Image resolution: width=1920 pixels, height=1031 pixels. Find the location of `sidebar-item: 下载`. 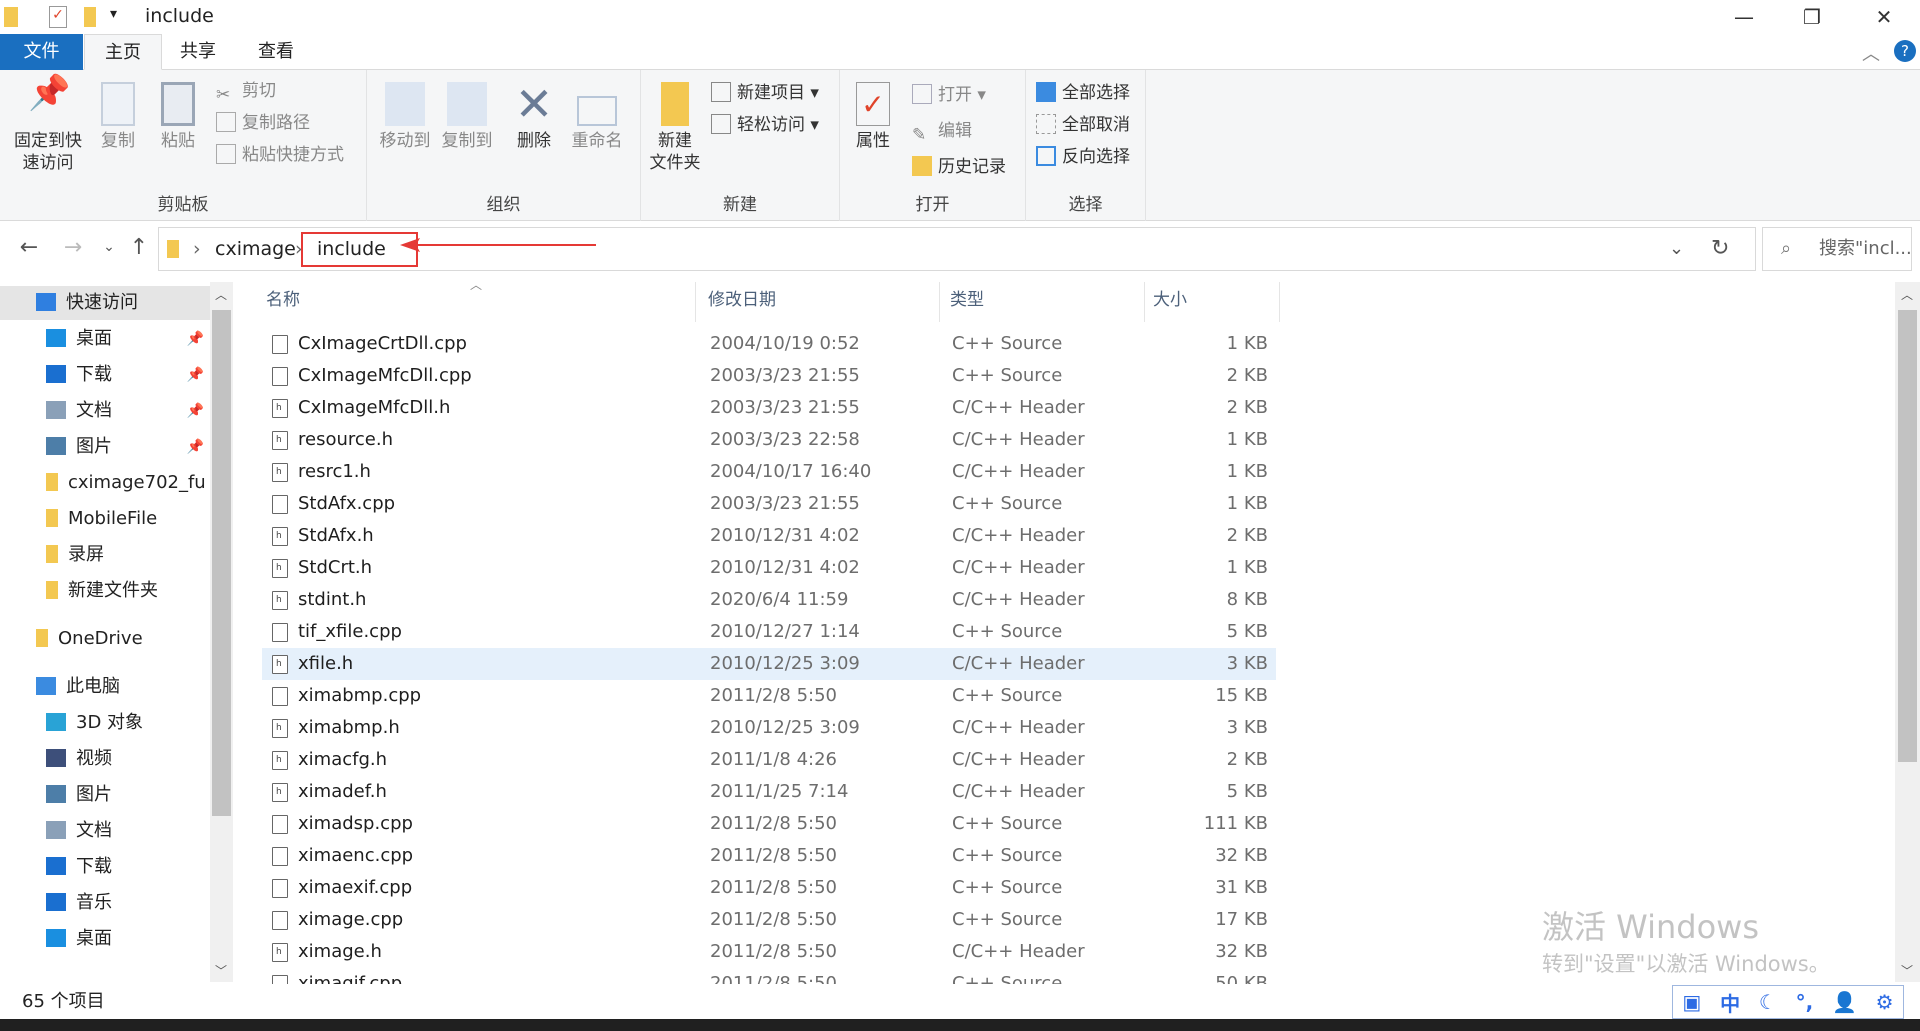

sidebar-item: 下载 is located at coordinates (105, 867).